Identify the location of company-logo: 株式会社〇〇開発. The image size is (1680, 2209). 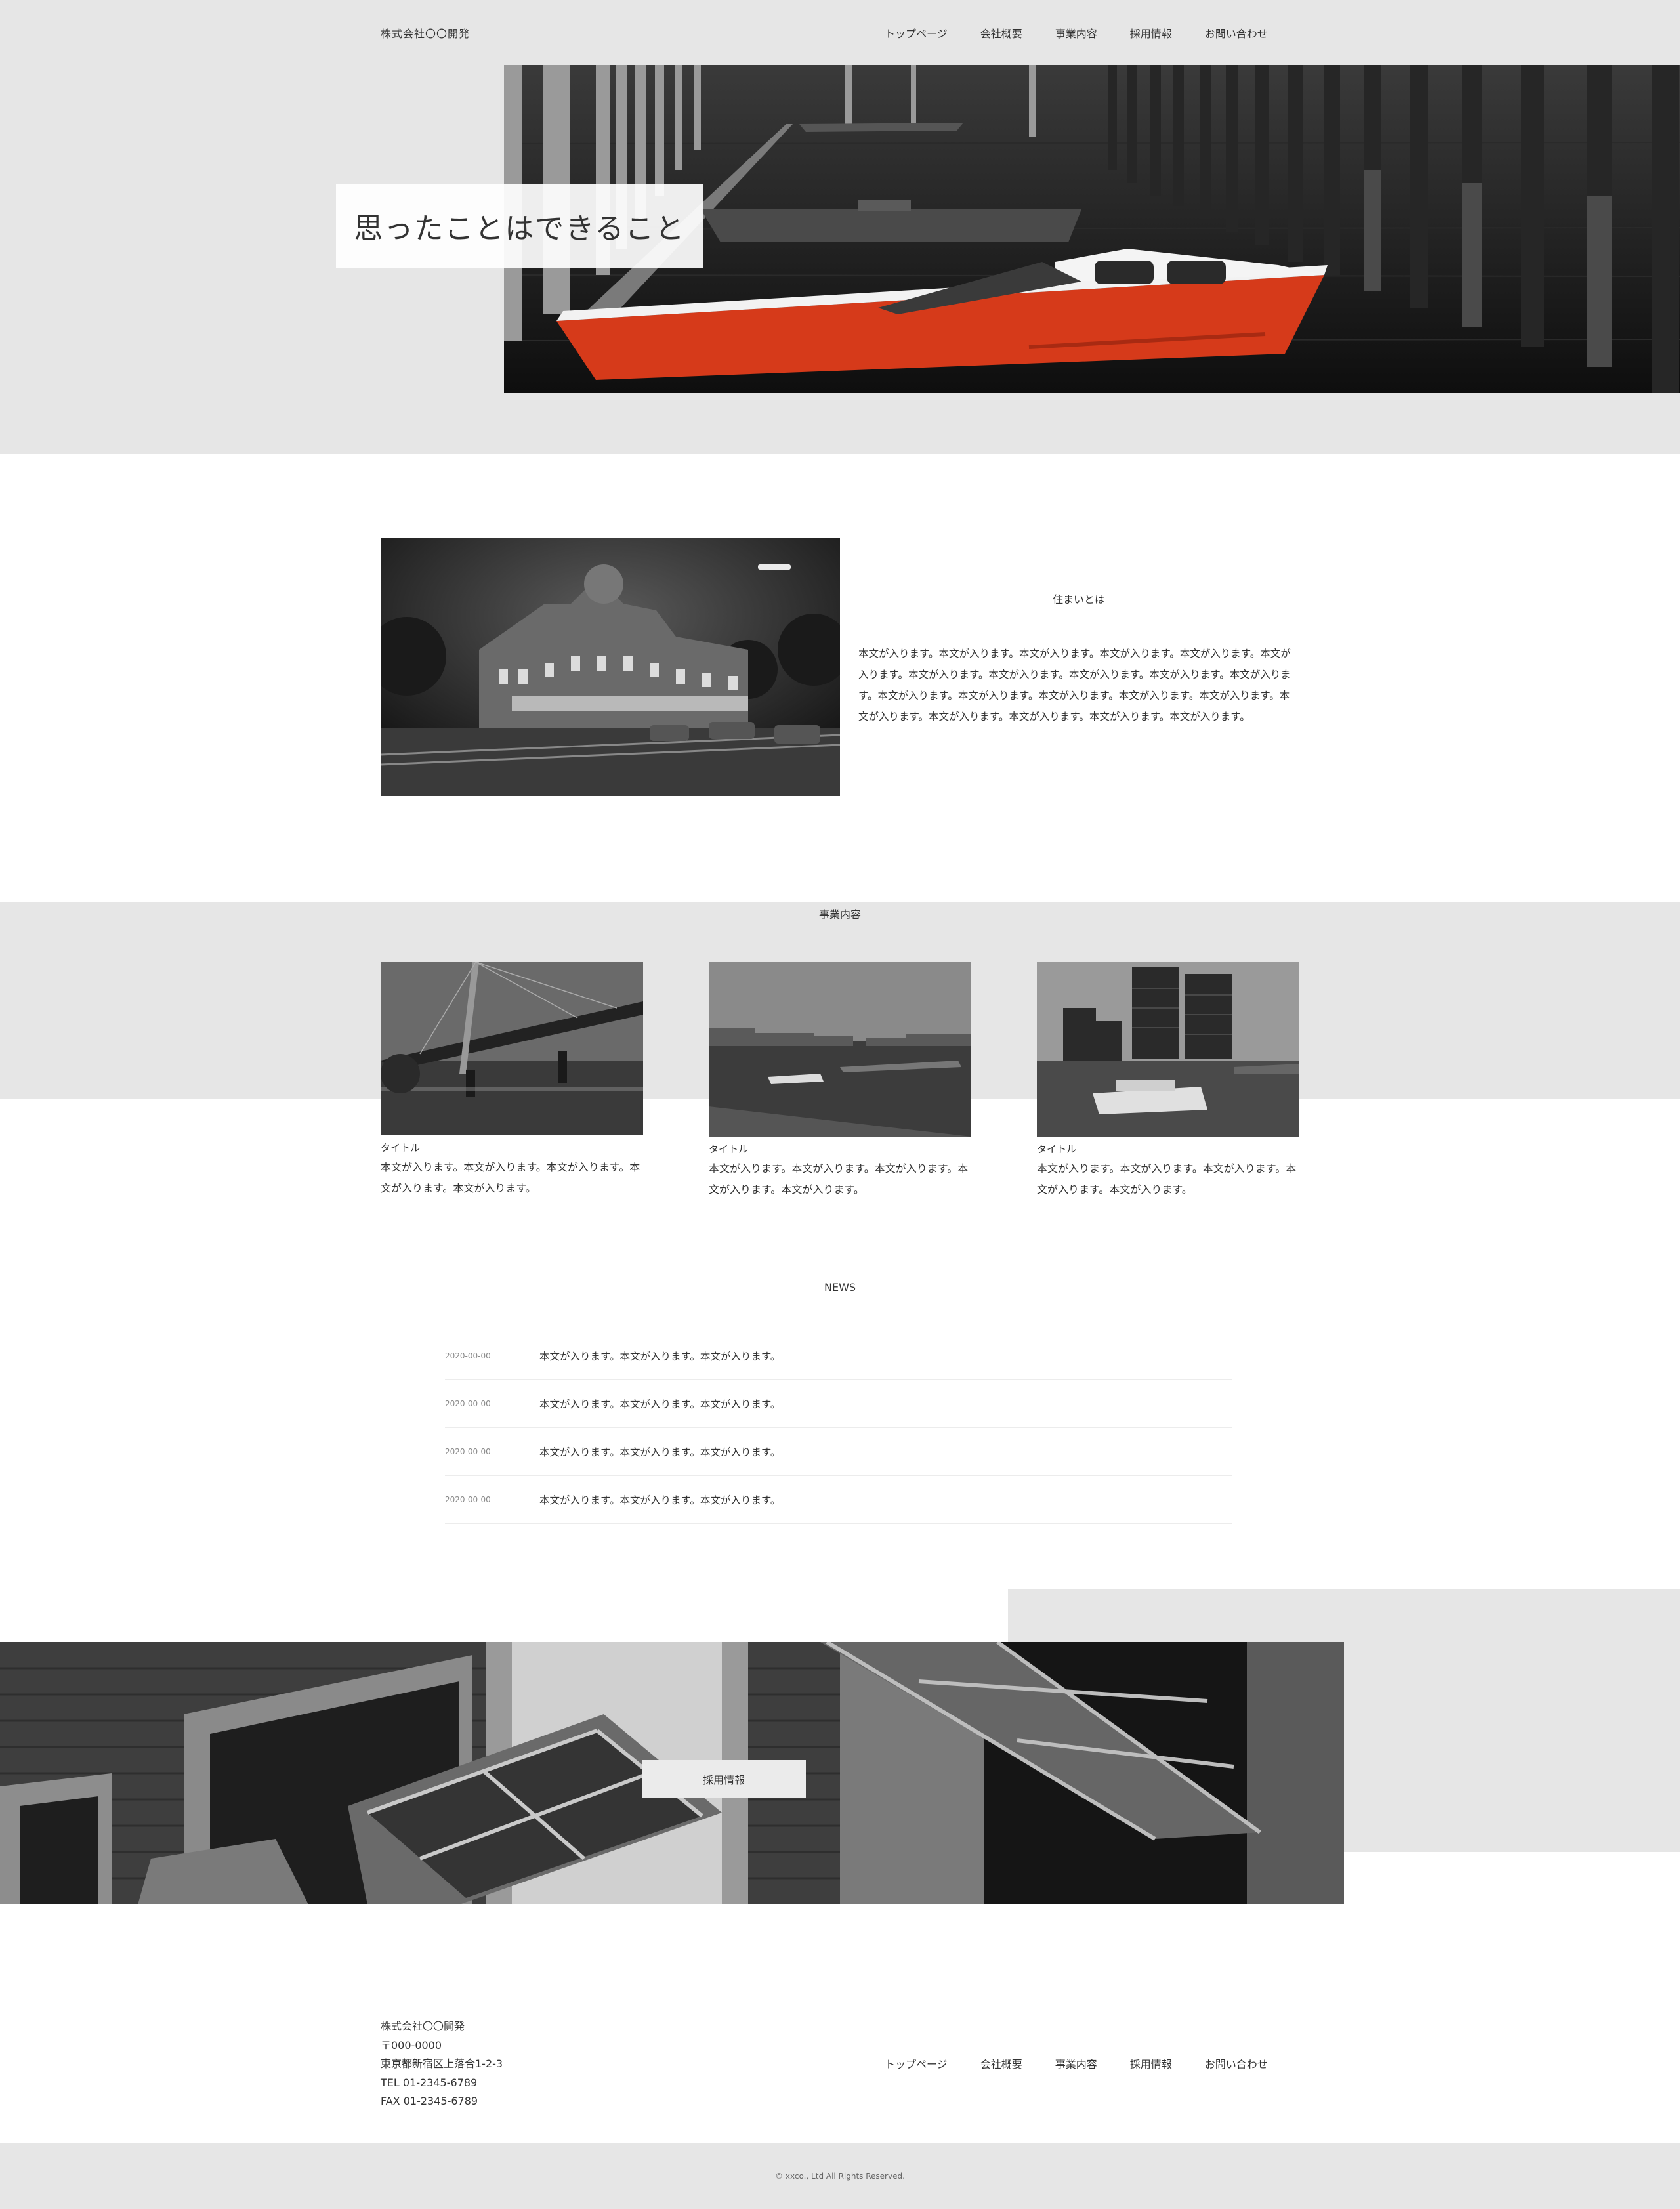
(425, 33).